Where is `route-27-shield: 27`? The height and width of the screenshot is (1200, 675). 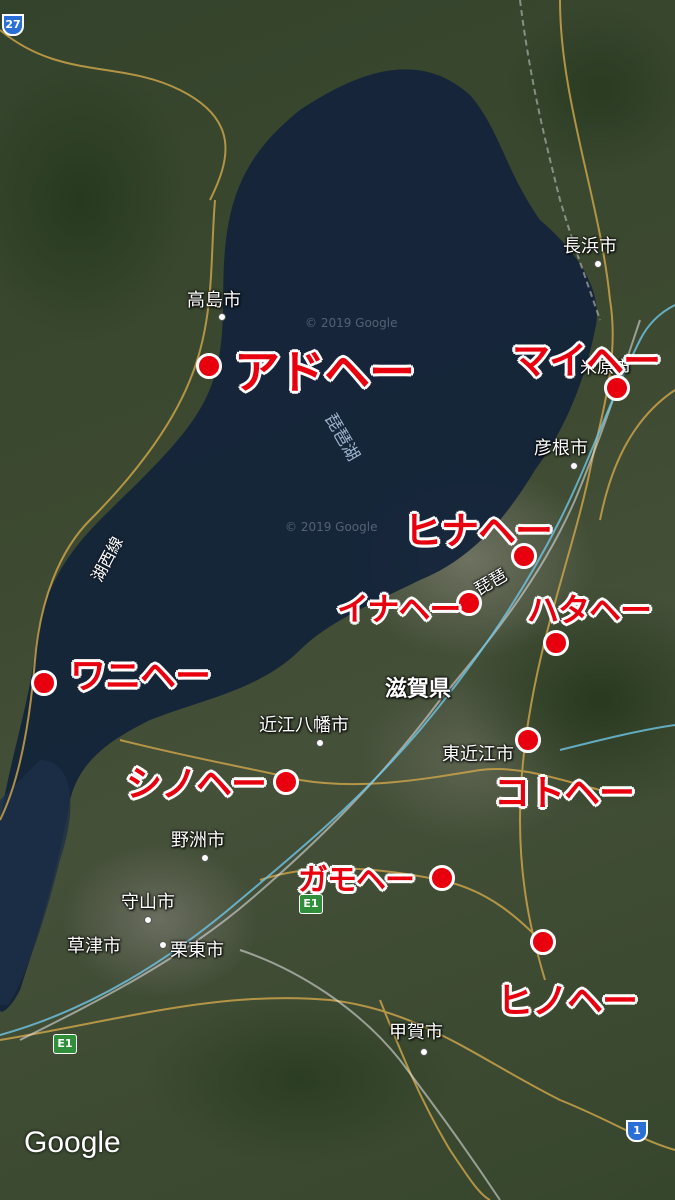
route-27-shield: 27 is located at coordinates (13, 25).